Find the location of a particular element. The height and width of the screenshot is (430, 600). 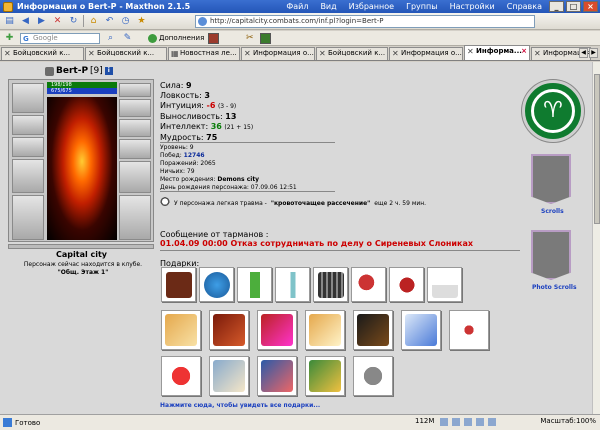

clan-emblem: ♈ is located at coordinates (553, 111).